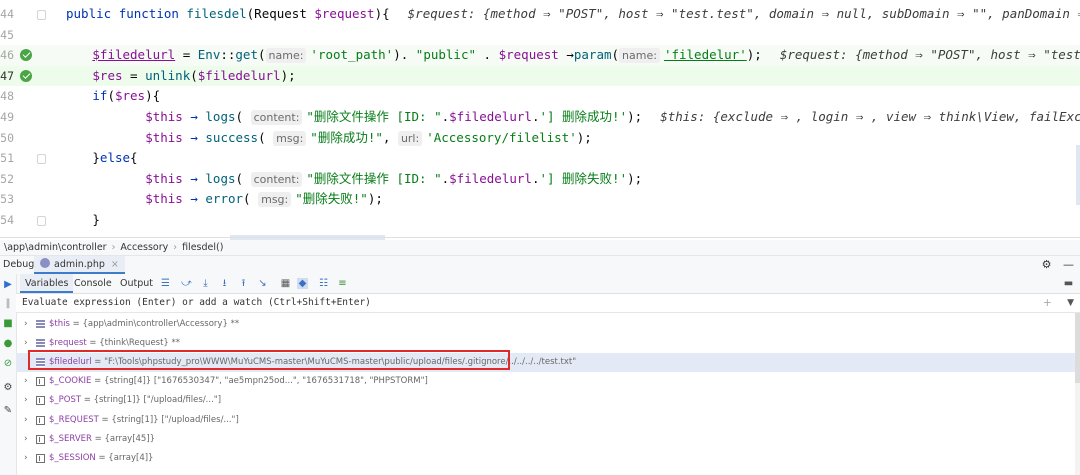 The height and width of the screenshot is (475, 1080). I want to click on variable-row: › $_SERVER = {array[45]}, so click(548, 439).